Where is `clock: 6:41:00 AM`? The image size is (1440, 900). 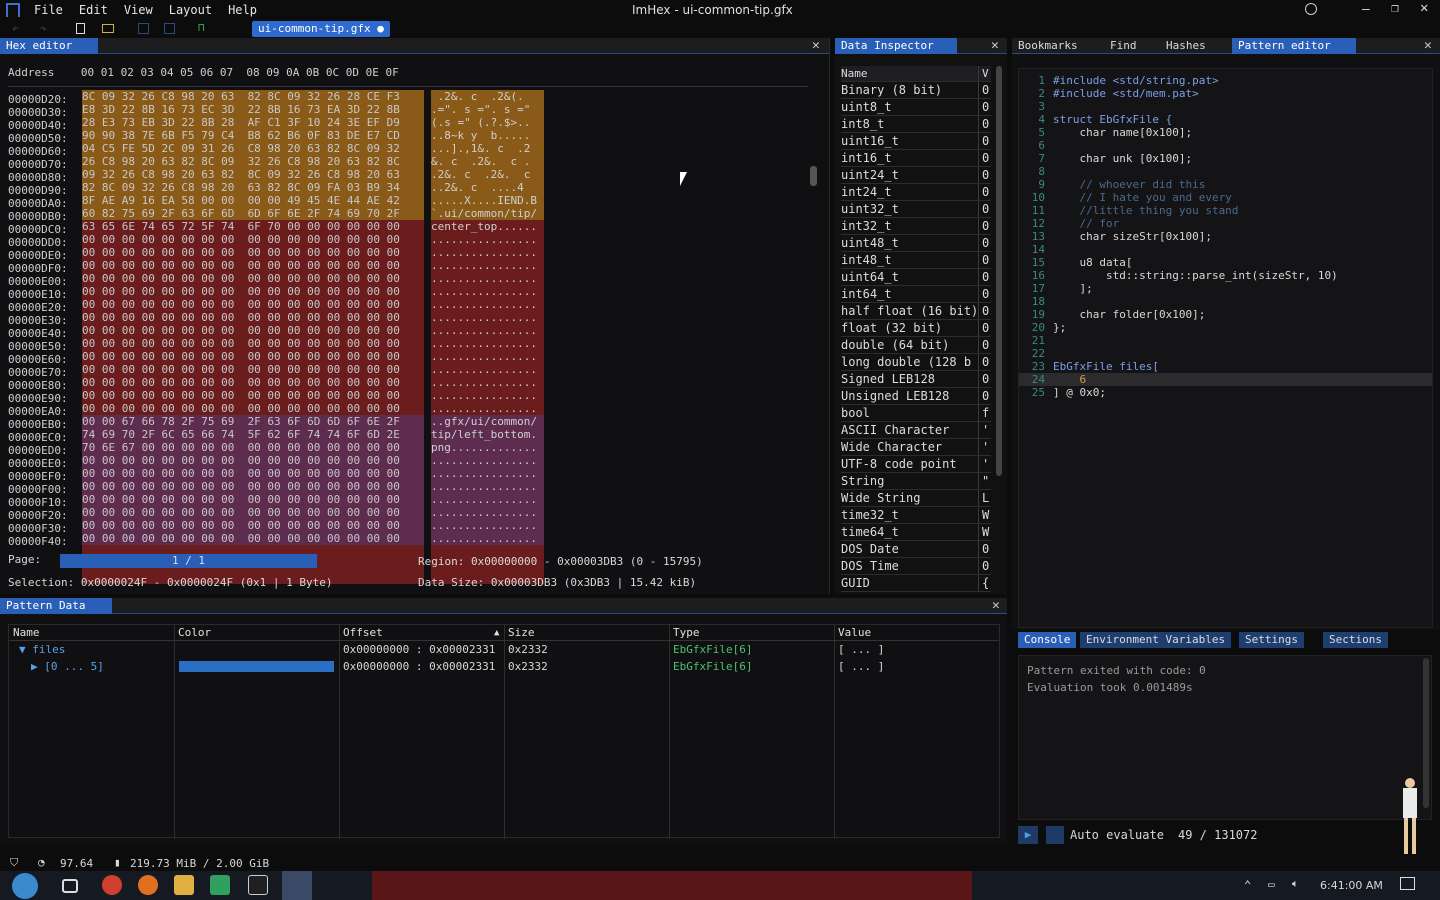 clock: 6:41:00 AM is located at coordinates (1351, 885).